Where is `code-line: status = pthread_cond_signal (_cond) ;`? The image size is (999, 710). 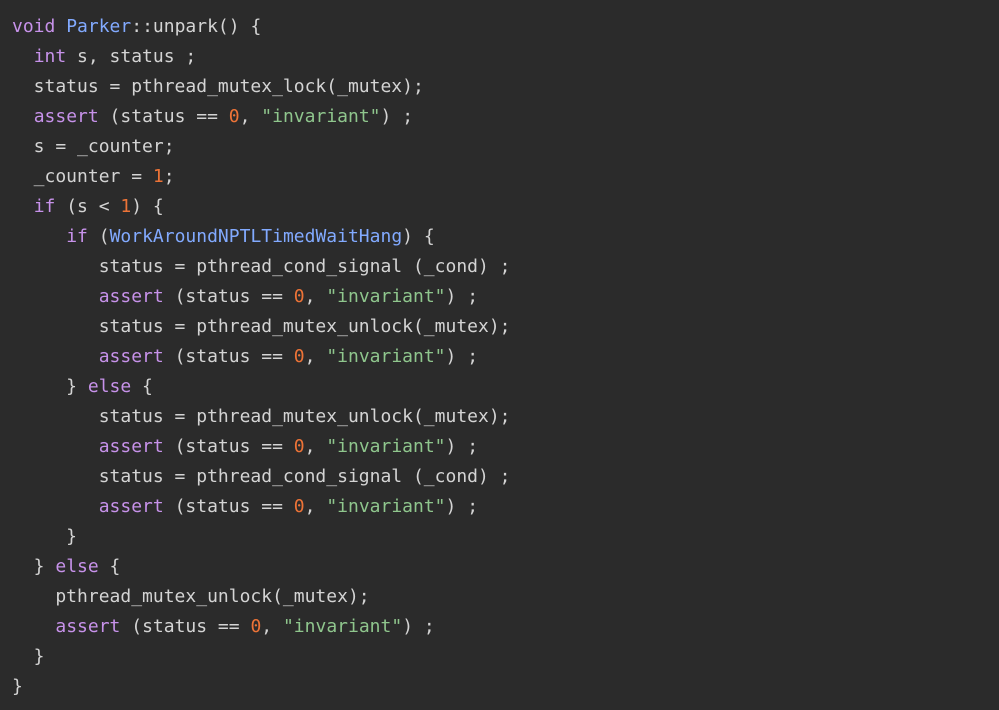 code-line: status = pthread_cond_signal (_cond) ; is located at coordinates (499, 267).